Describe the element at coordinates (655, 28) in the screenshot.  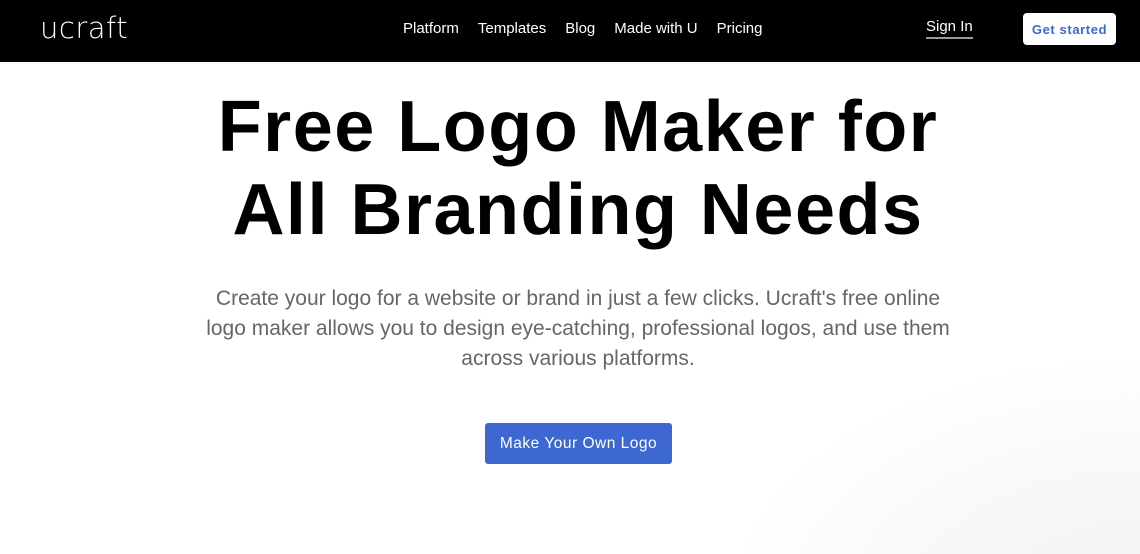
I see `nav-link-made-with-u: Made with U` at that location.